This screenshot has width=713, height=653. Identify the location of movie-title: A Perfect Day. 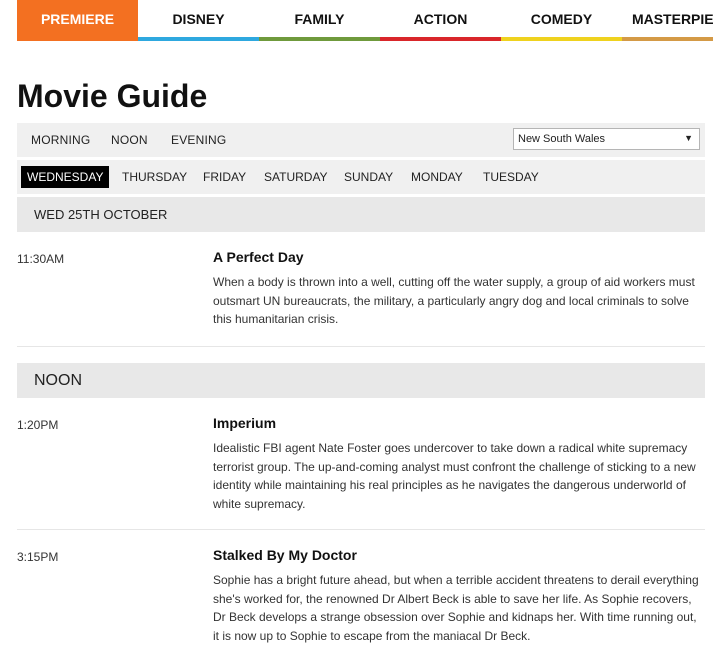
(258, 257).